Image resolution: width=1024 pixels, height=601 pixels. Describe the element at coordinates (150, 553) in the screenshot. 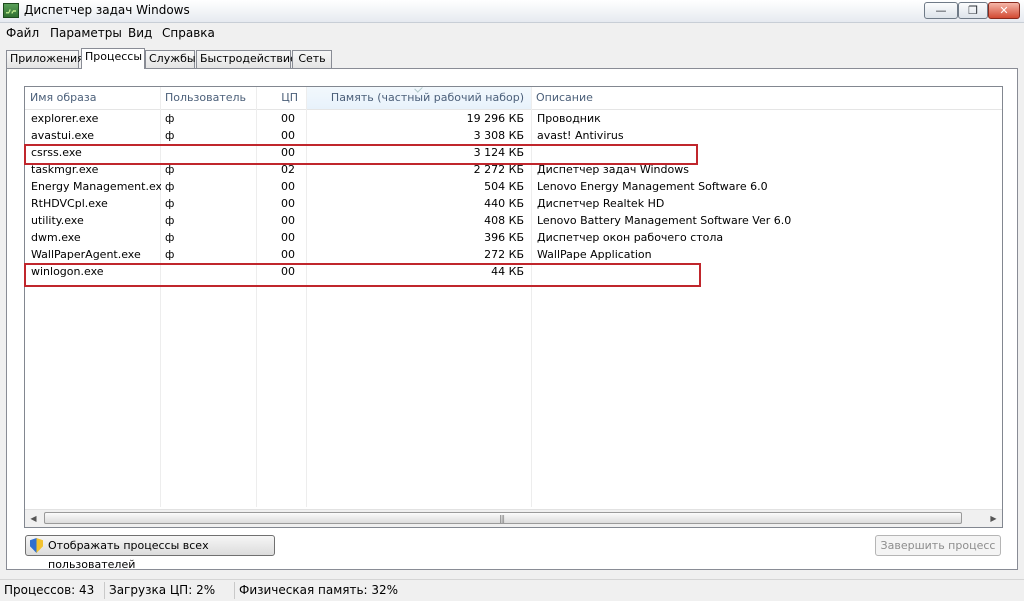

I see `show-all-users-button: Отображать процессы всех пользователей` at that location.